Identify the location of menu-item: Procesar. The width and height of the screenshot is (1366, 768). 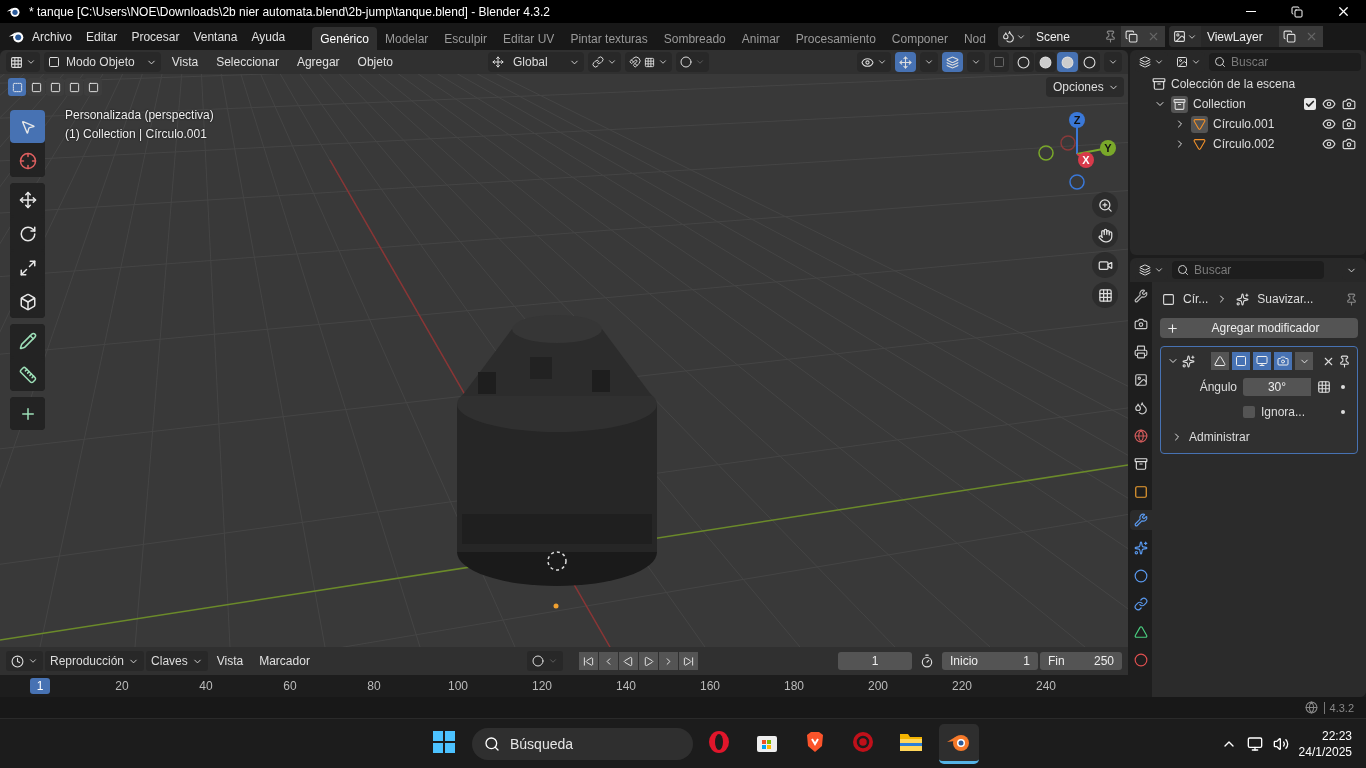
(155, 36).